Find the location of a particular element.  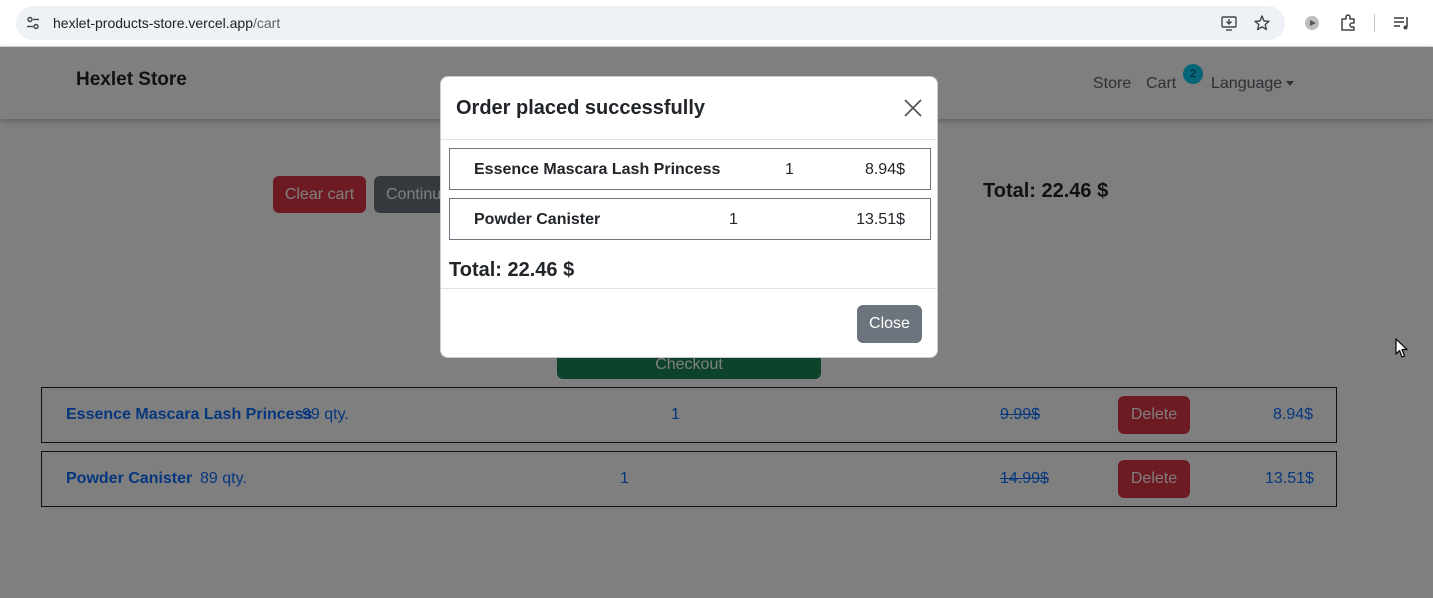

modal-total: Total: 22.46 $ is located at coordinates (512, 270).